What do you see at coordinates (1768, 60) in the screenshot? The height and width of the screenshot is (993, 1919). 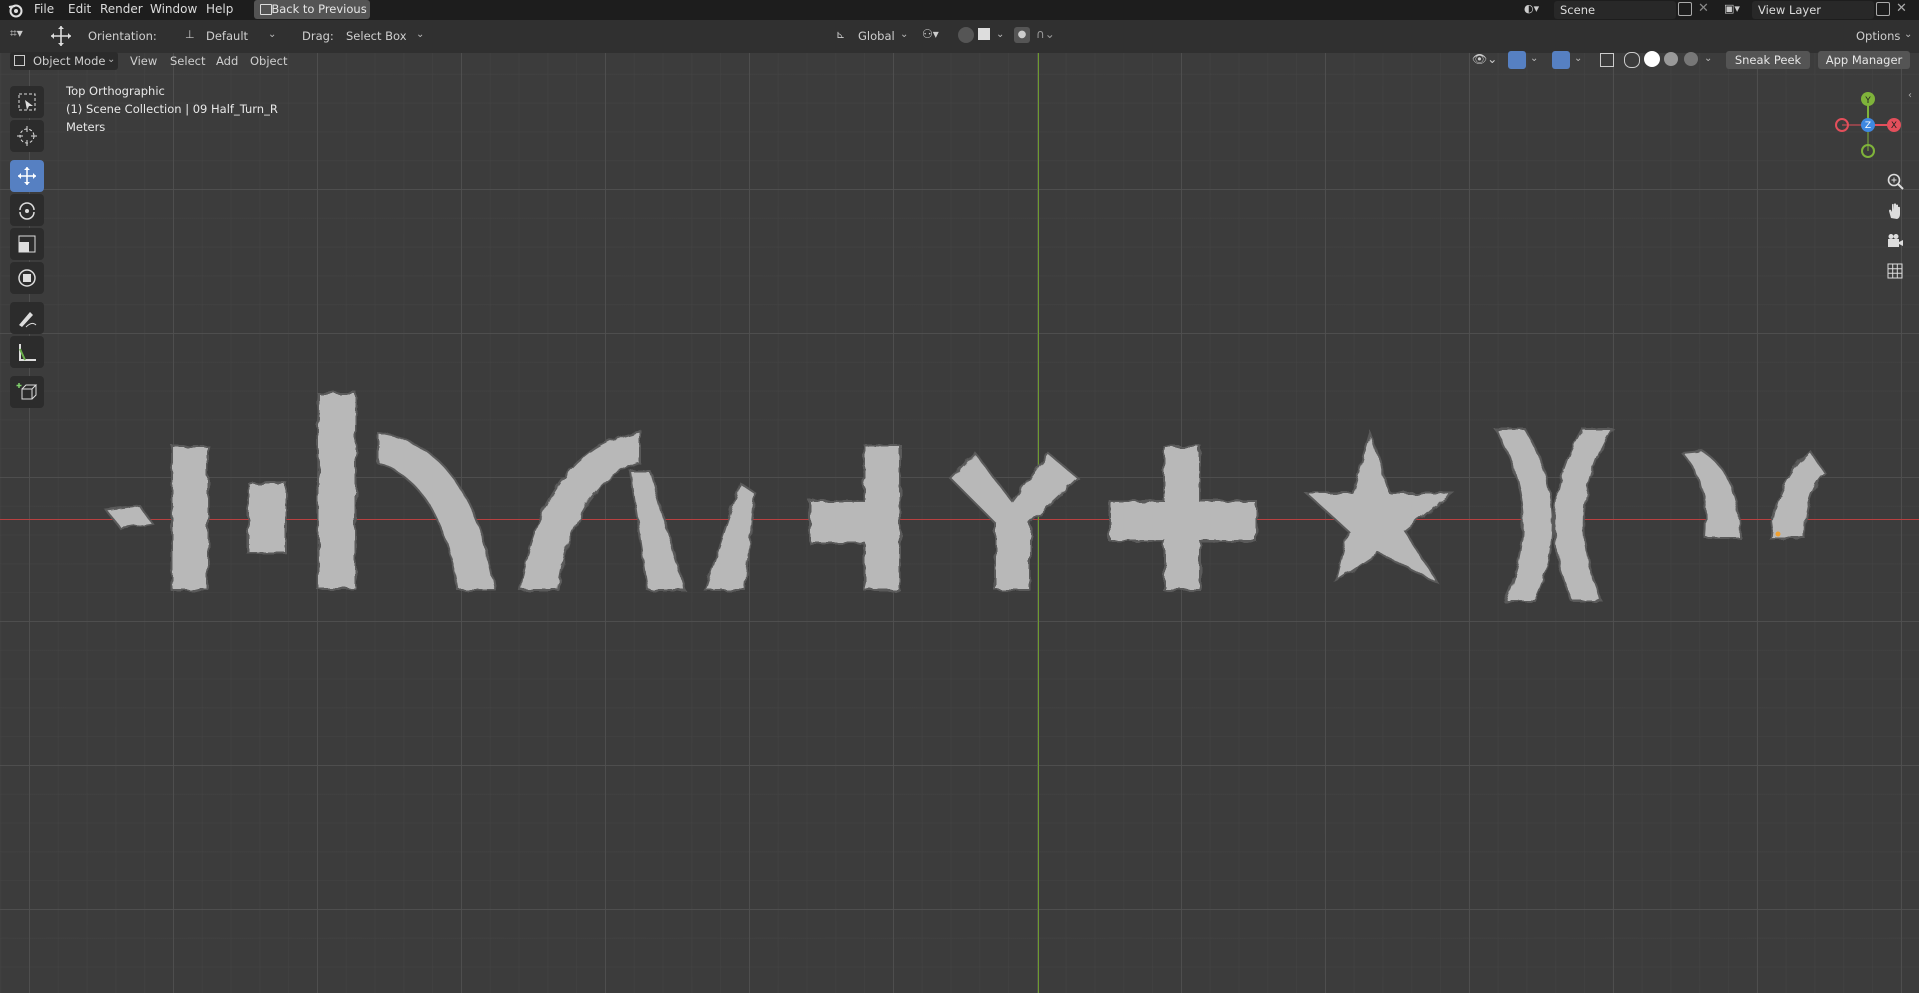 I see `sneak-peek-button: Sneak Peek` at bounding box center [1768, 60].